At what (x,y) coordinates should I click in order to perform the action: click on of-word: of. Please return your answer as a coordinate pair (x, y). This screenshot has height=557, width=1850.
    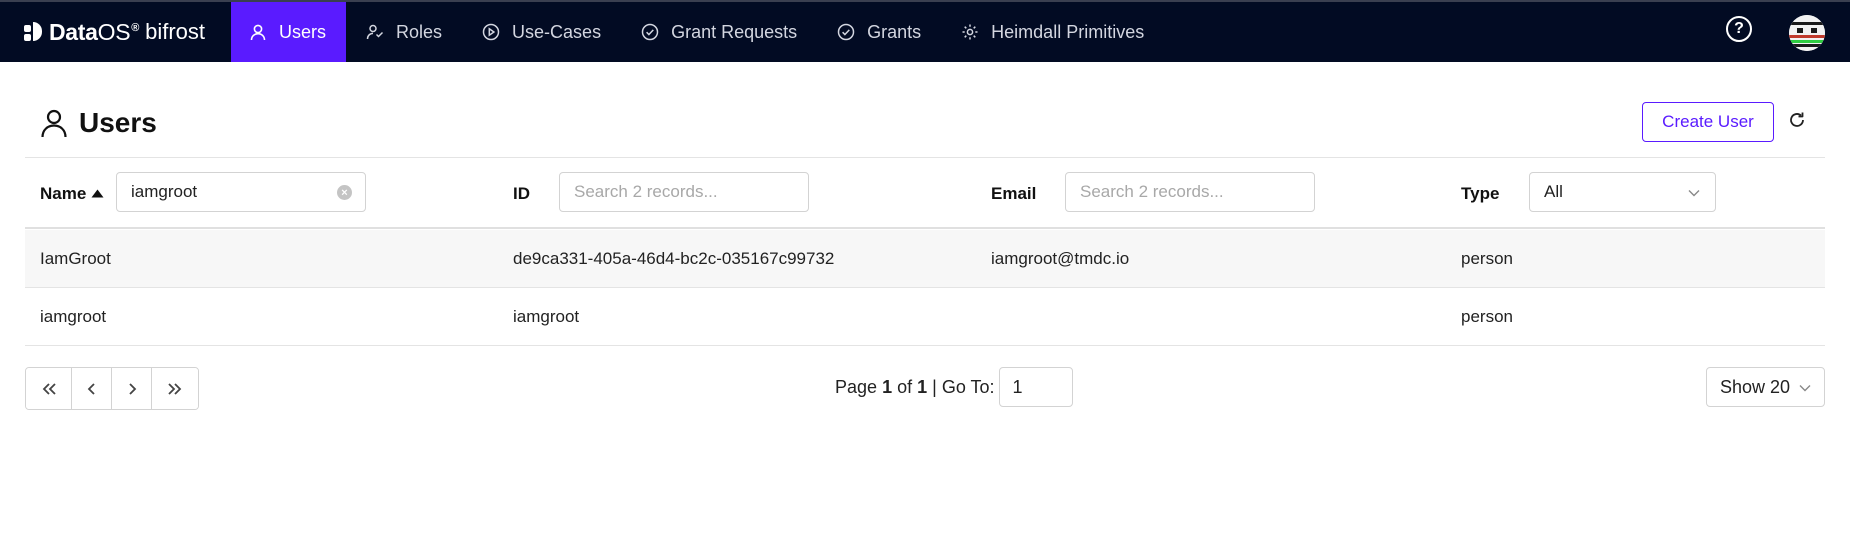
    Looking at the image, I should click on (905, 386).